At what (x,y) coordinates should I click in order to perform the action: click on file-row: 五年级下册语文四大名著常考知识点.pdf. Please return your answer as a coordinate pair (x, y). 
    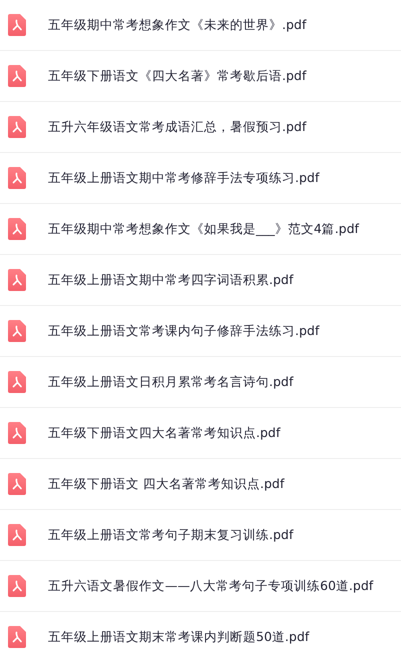
    Looking at the image, I should click on (200, 433).